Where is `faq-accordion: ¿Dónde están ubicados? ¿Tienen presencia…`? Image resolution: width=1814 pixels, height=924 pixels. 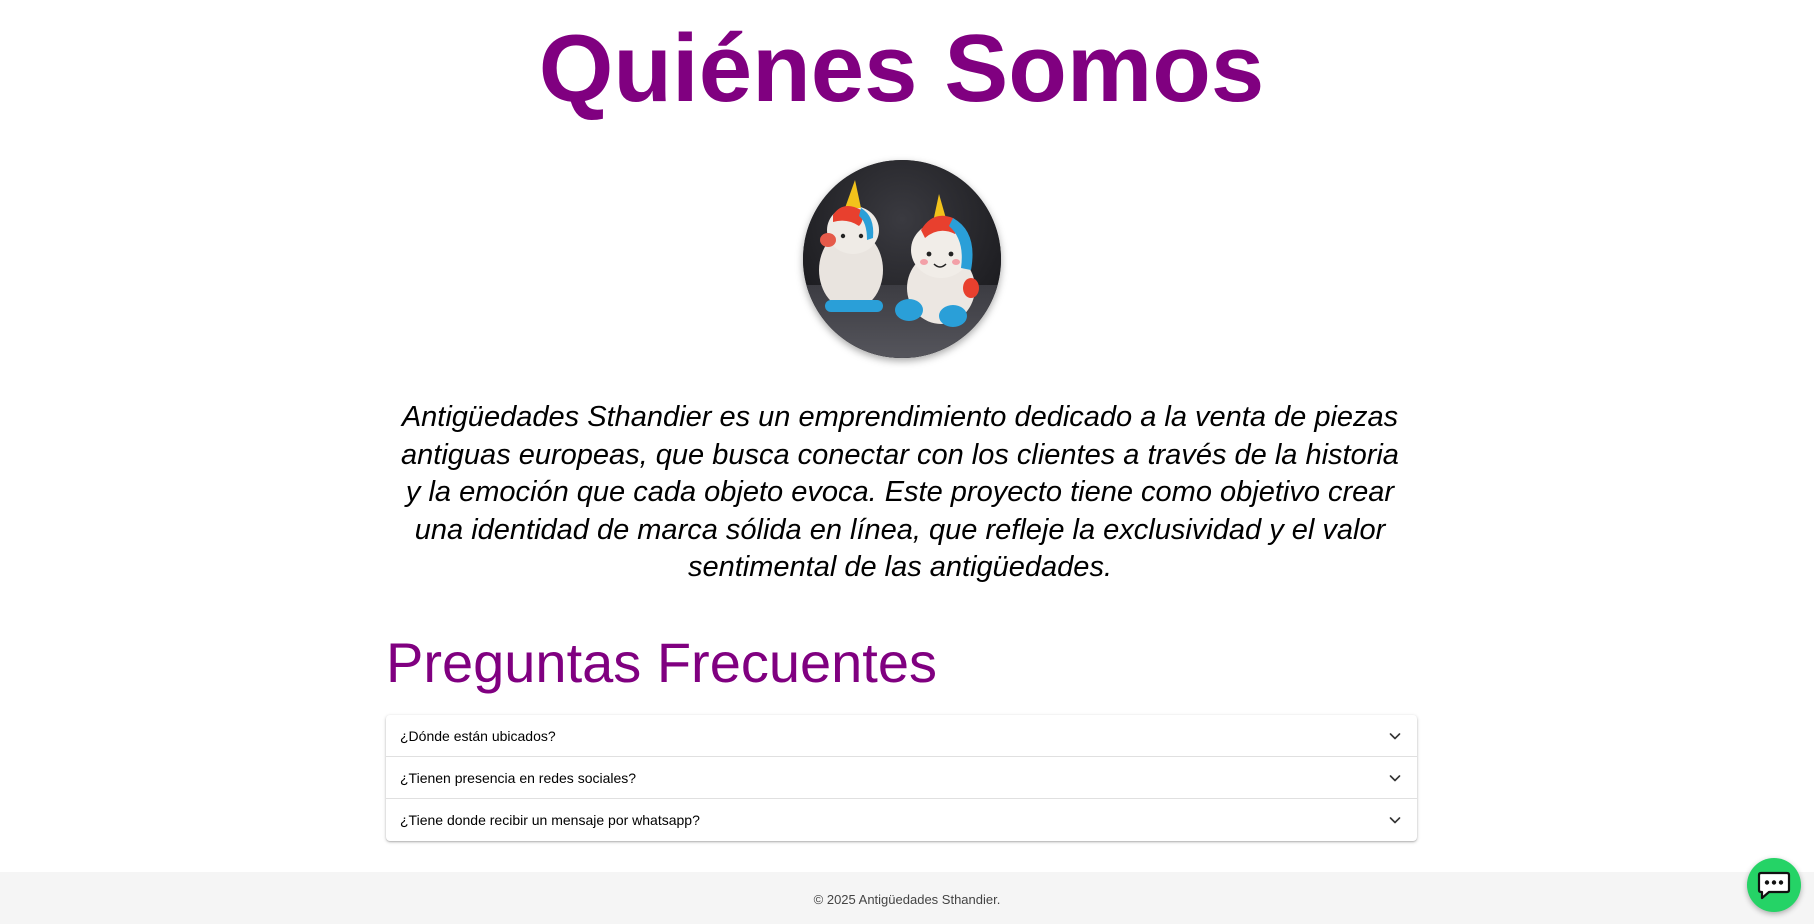 faq-accordion: ¿Dónde están ubicados? ¿Tienen presencia… is located at coordinates (901, 778).